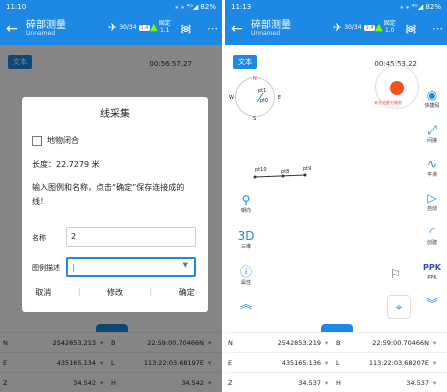 This screenshot has height=392, width=447. I want to click on status-bar: 11:10 ⁎ ⁎ ⁴ᴳ◢ 82%, so click(111, 6).